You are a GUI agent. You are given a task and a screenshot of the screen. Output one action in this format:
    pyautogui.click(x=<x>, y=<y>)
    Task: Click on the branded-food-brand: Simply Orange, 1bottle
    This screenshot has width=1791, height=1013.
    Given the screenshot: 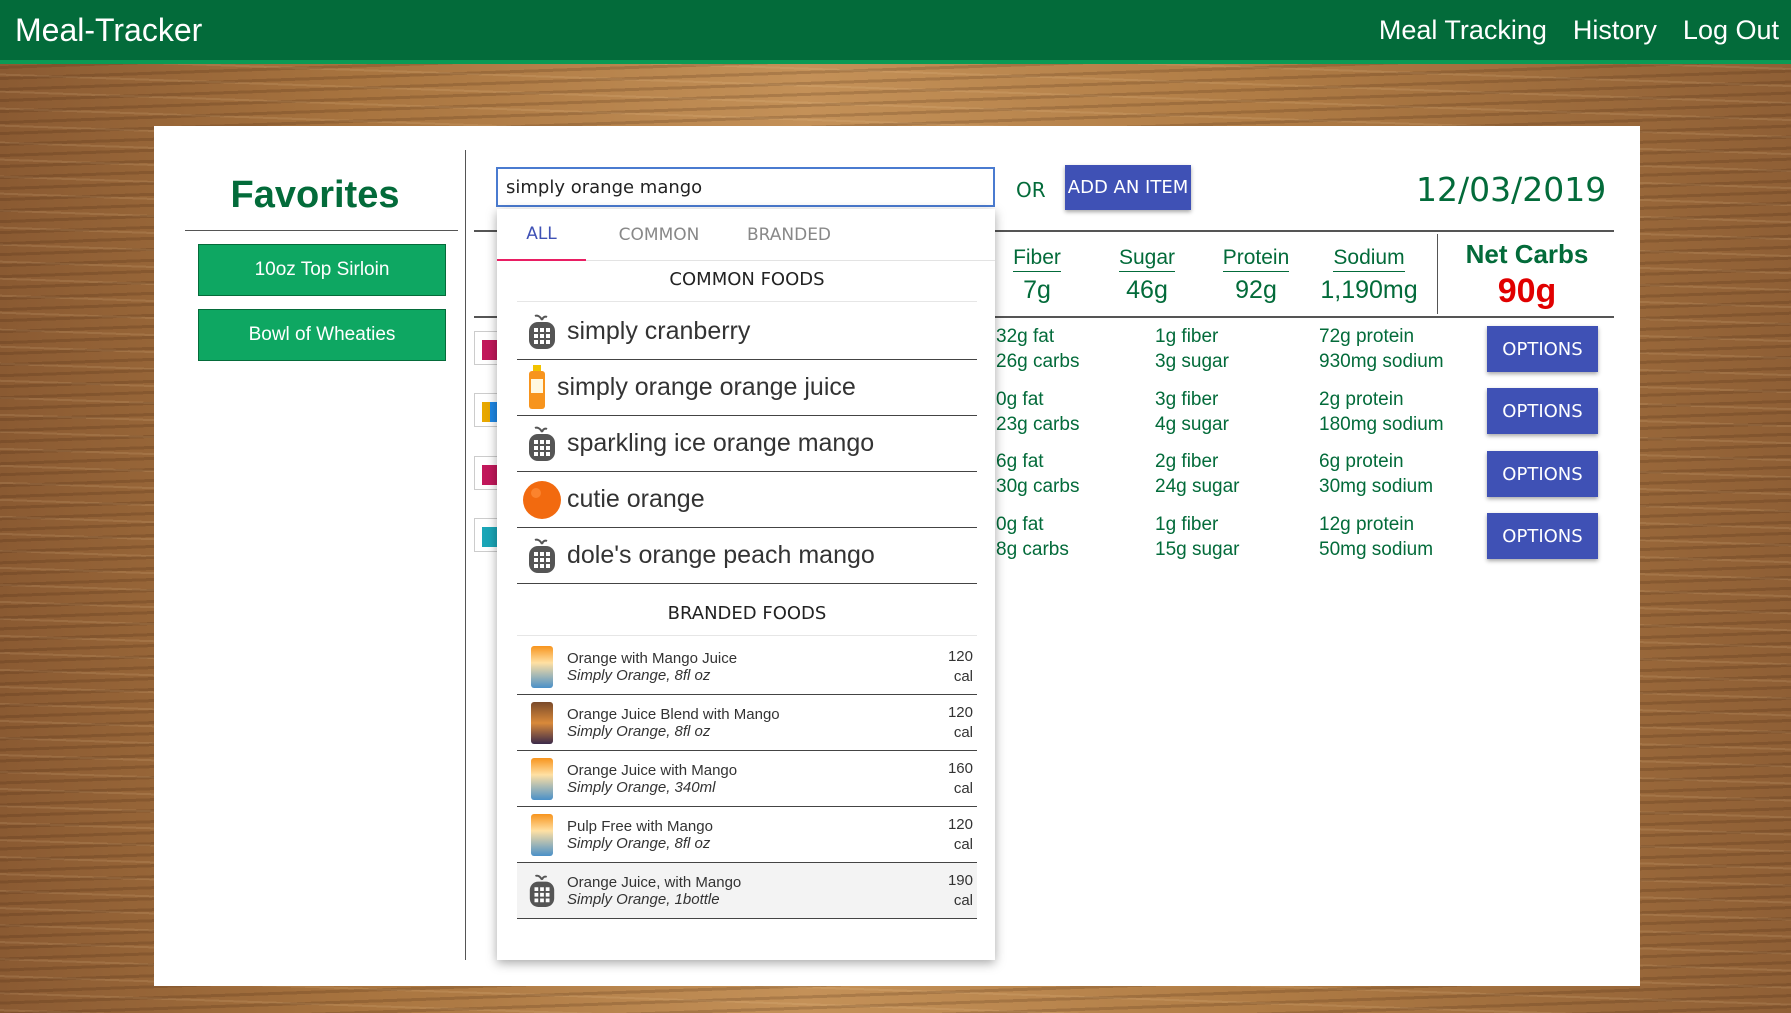 What is the action you would take?
    pyautogui.click(x=643, y=899)
    